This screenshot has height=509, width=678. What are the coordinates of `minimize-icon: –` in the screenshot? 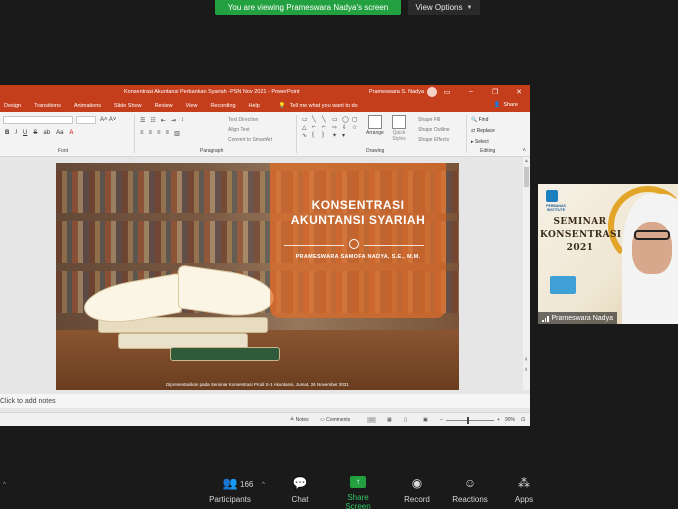 It's located at (471, 92).